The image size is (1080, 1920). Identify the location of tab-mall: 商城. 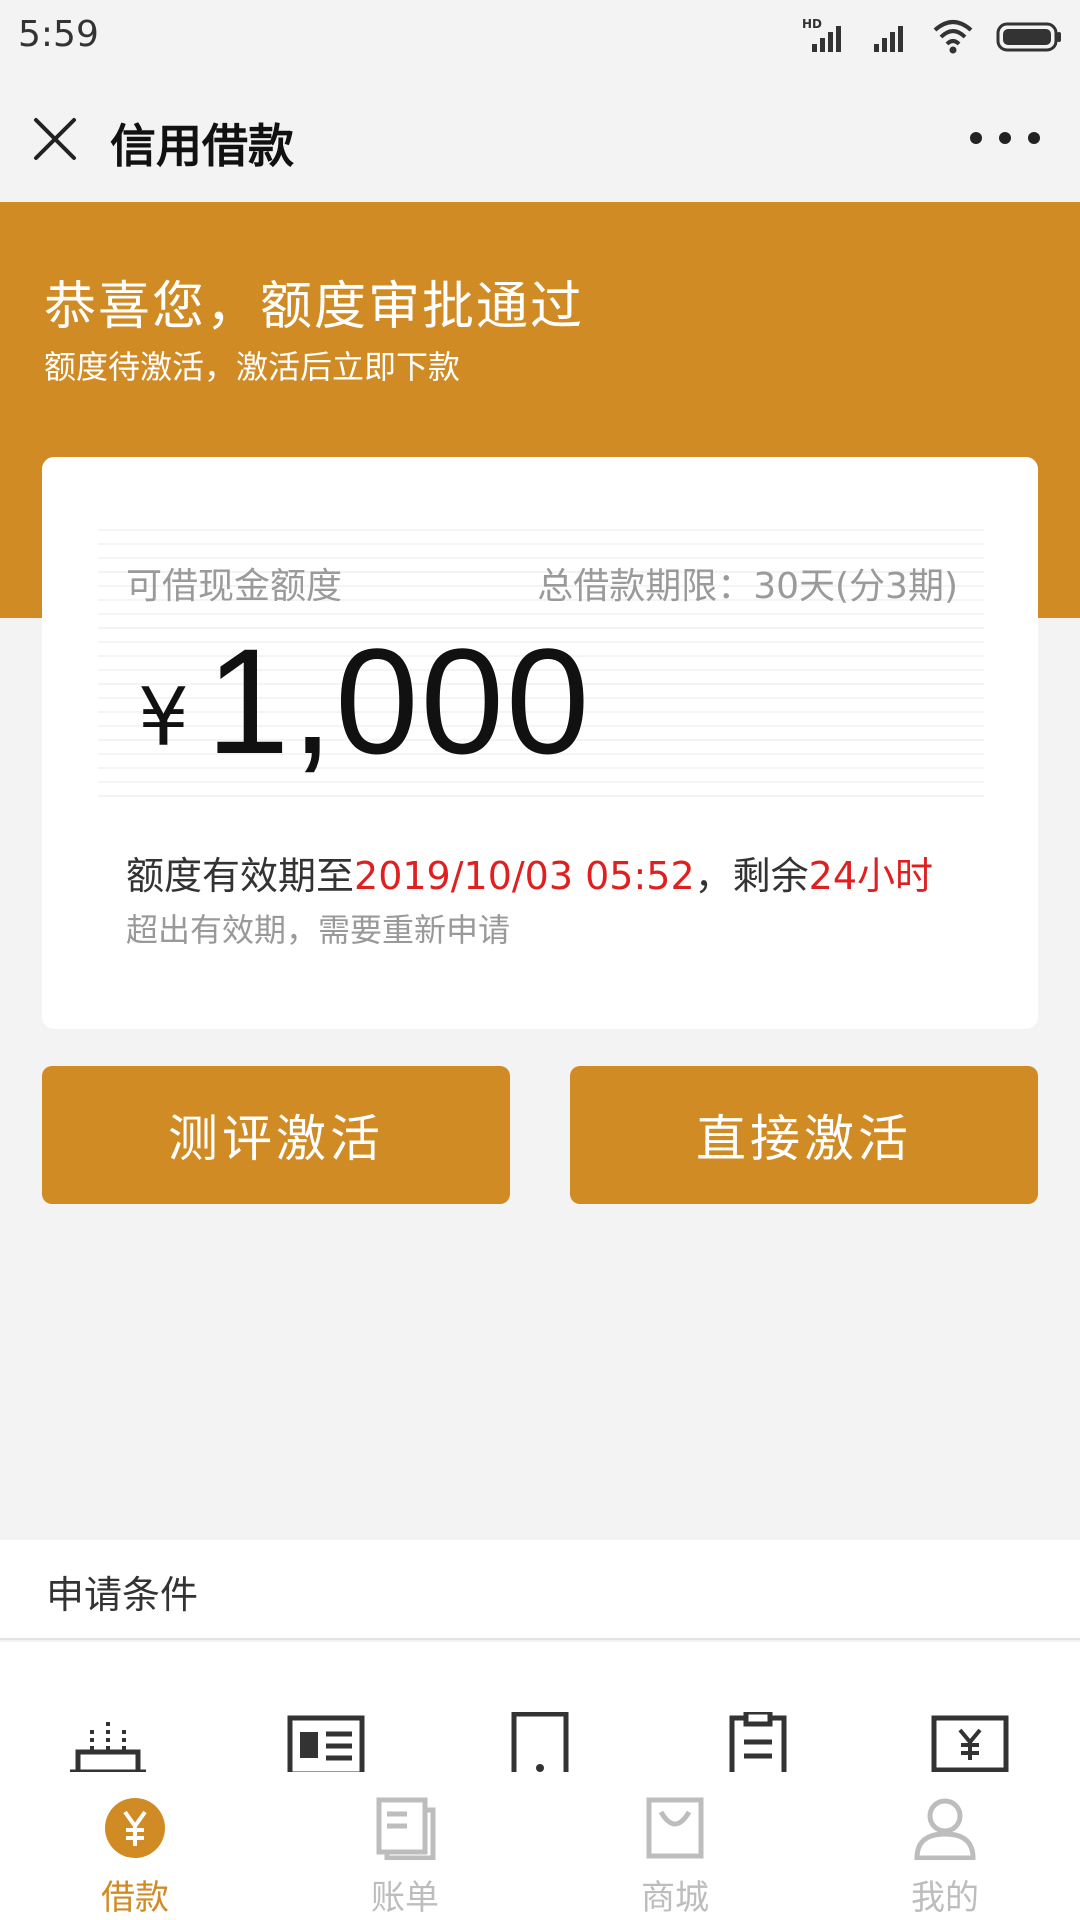
(675, 1857).